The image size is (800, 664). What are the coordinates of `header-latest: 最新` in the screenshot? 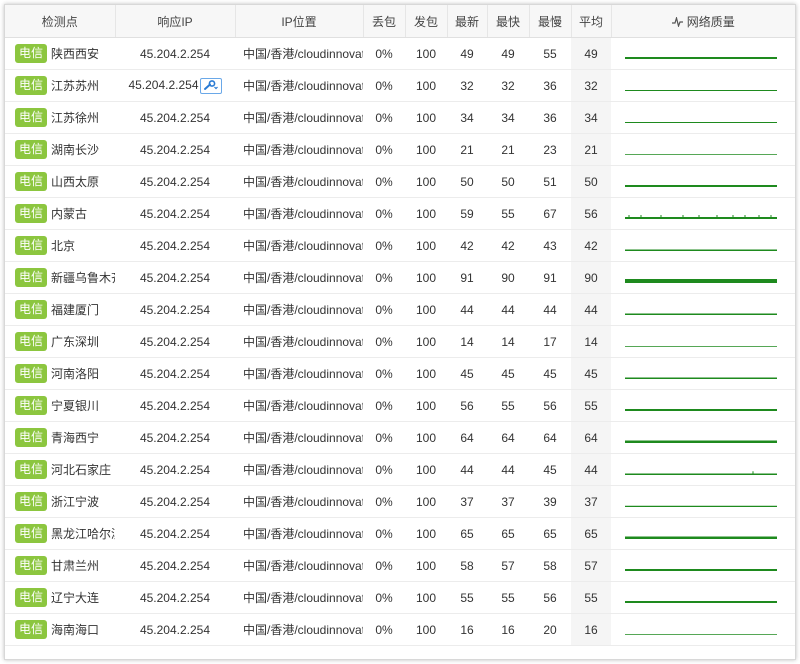 It's located at (467, 21).